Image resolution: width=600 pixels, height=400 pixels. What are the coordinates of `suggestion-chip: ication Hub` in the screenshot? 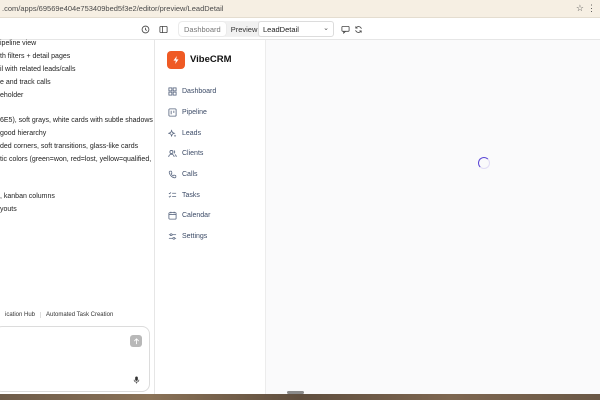 It's located at (21, 315).